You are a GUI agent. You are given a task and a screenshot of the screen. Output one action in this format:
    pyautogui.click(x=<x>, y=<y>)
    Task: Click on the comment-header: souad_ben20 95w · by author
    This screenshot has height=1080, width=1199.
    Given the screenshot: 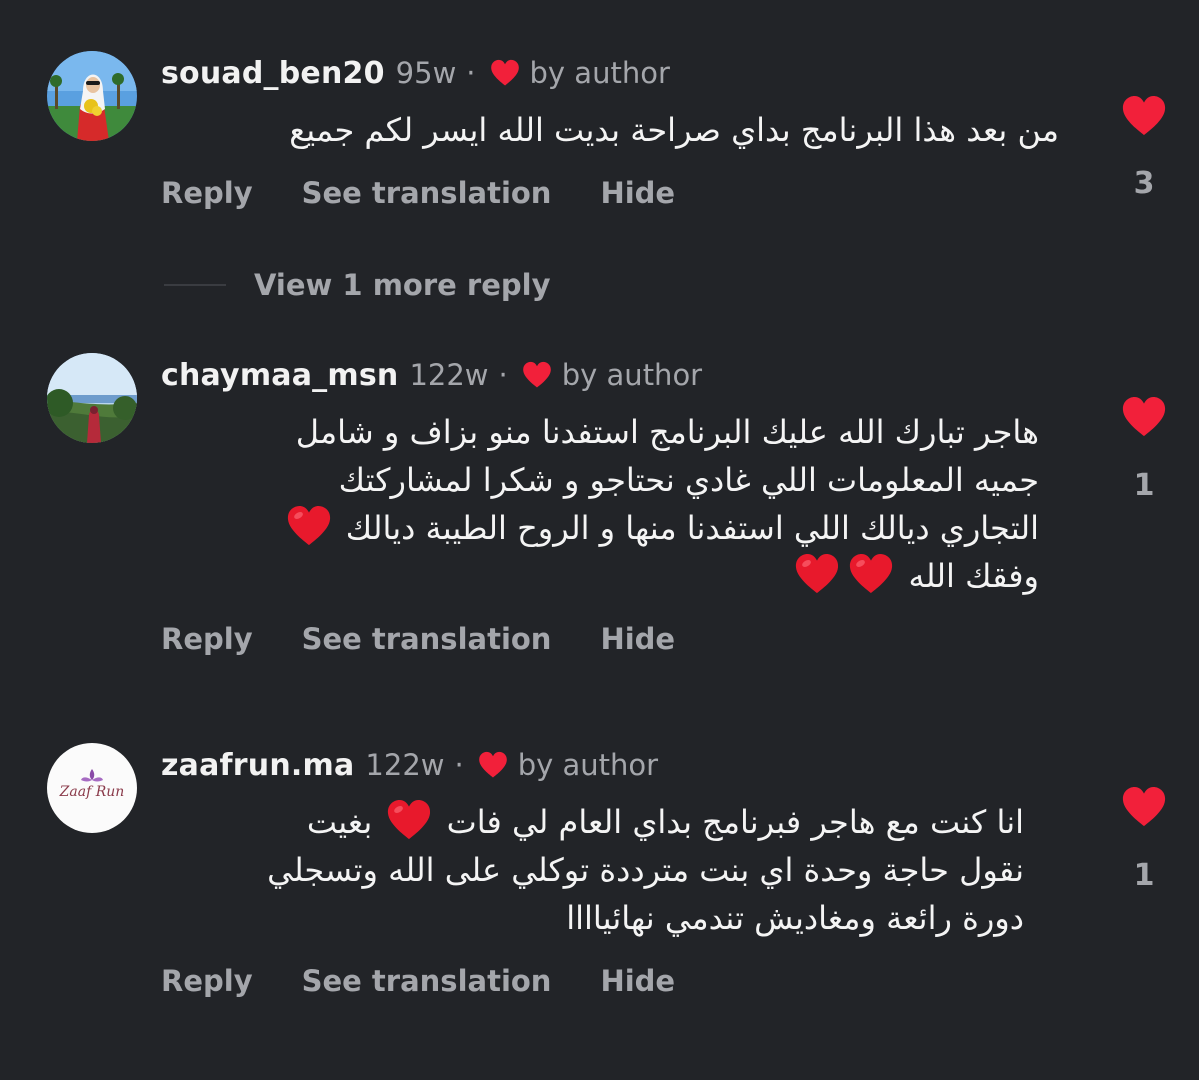 What is the action you would take?
    pyautogui.click(x=415, y=73)
    